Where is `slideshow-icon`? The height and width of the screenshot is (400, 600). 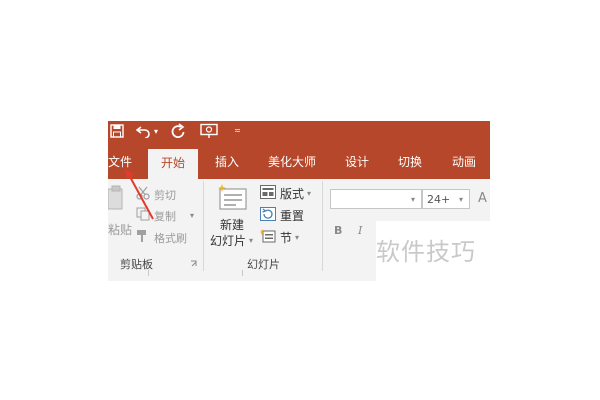 slideshow-icon is located at coordinates (209, 131).